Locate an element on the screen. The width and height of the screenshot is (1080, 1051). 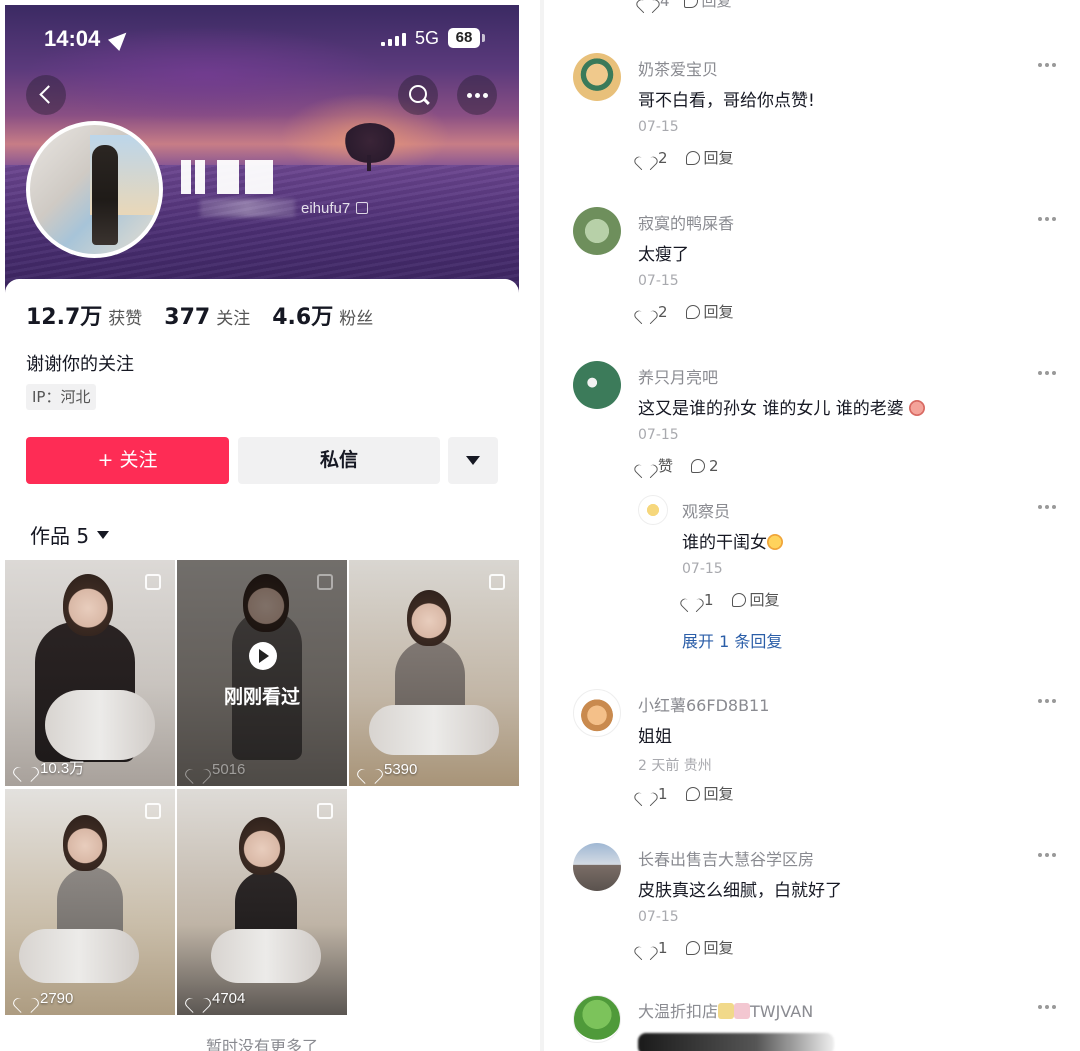
comment-author: 小红薯66FD8B11 is located at coordinates (703, 704).